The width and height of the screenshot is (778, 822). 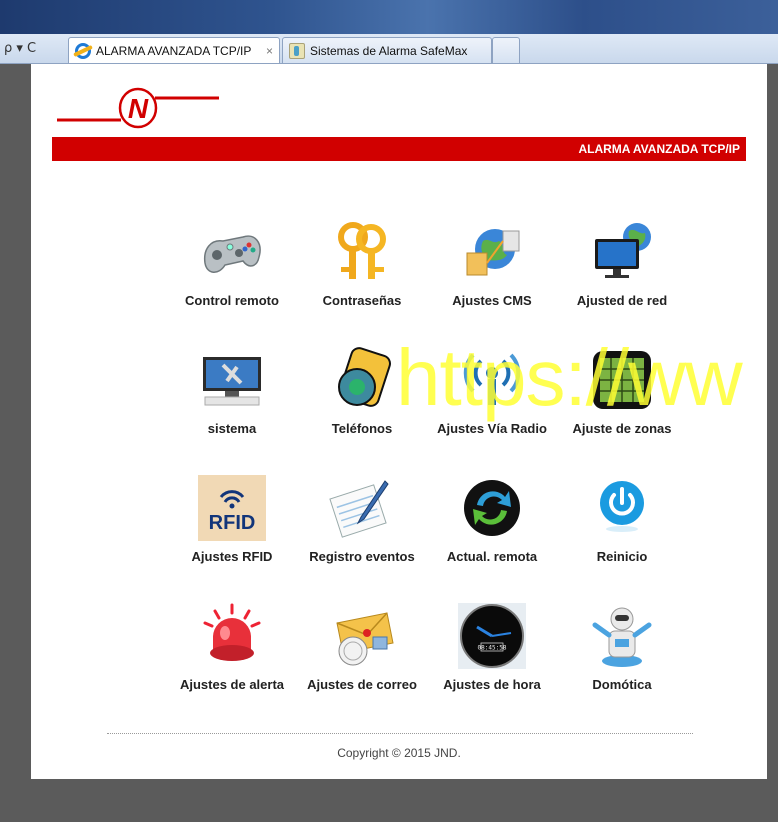 I want to click on menu-item-ajustes-via-radio: Ajustes Vía Radio, so click(x=492, y=391).